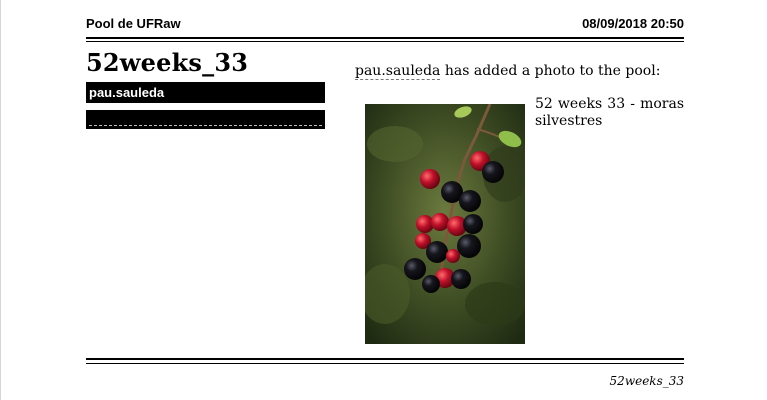  I want to click on blackberries-image, so click(445, 224).